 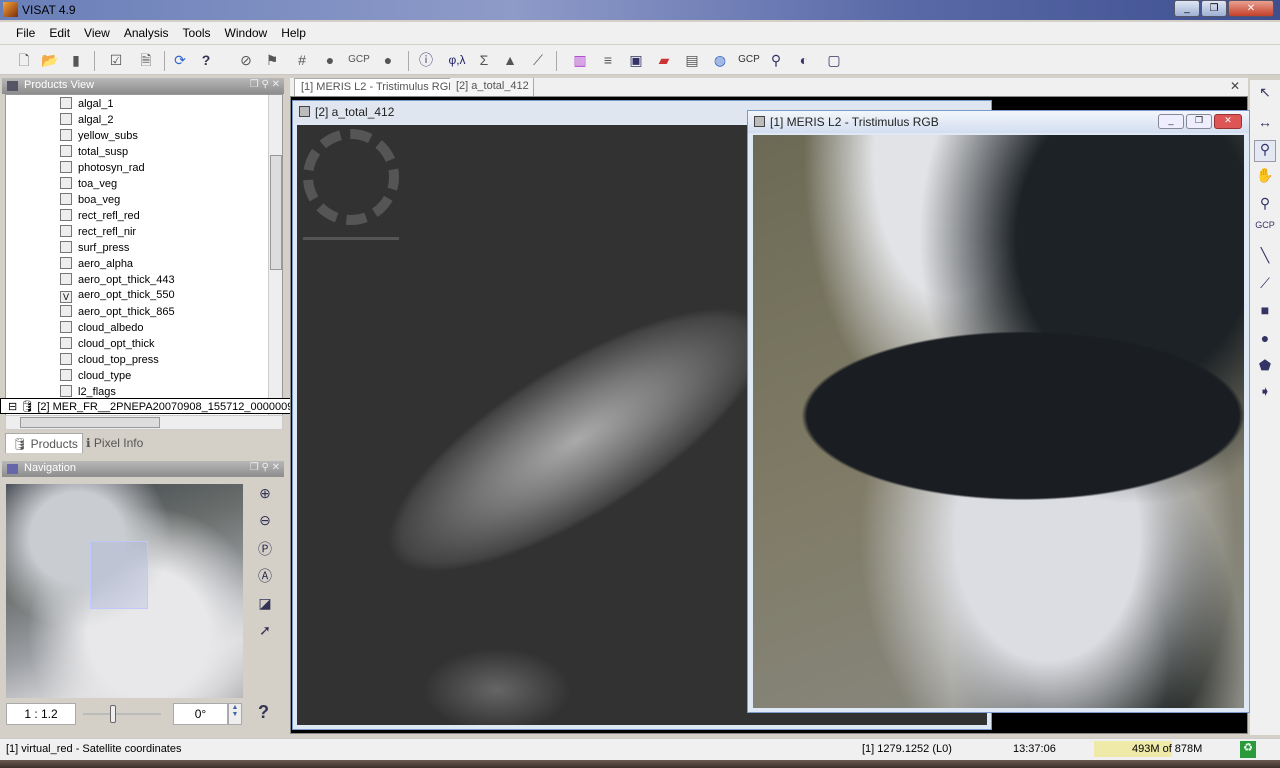 I want to click on new-product-icon: 🗋, so click(x=24, y=60).